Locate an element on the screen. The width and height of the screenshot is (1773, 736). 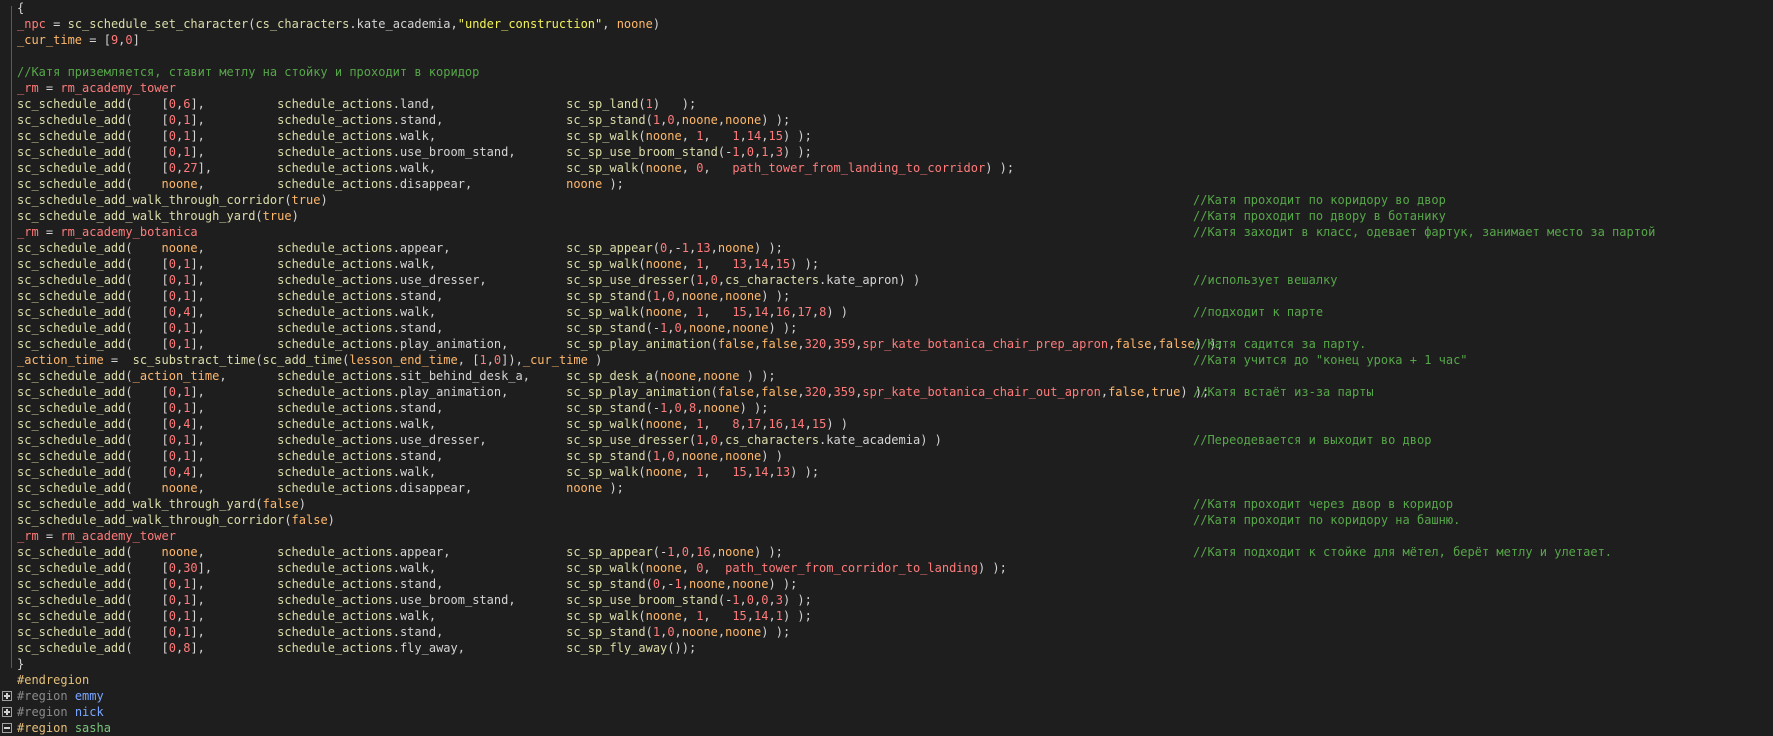
code-line: sc_schedule_add_walk_through_yard(false) is located at coordinates (161, 504).